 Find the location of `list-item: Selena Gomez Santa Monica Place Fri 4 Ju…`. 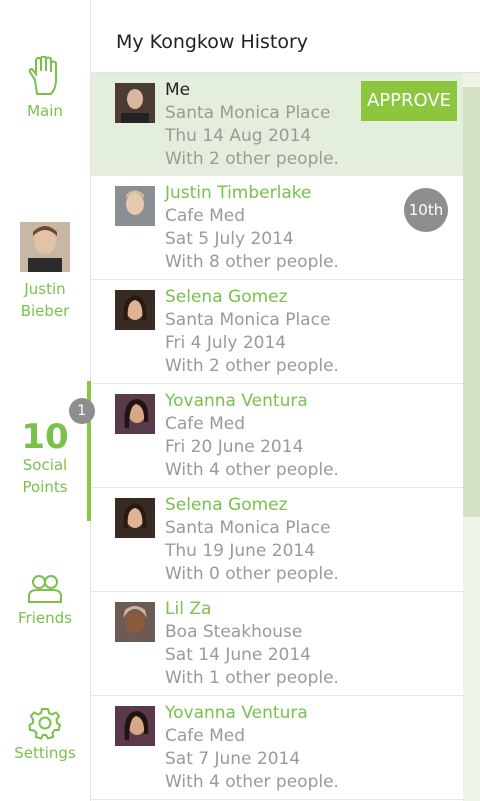

list-item: Selena Gomez Santa Monica Place Fri 4 Ju… is located at coordinates (277, 332).